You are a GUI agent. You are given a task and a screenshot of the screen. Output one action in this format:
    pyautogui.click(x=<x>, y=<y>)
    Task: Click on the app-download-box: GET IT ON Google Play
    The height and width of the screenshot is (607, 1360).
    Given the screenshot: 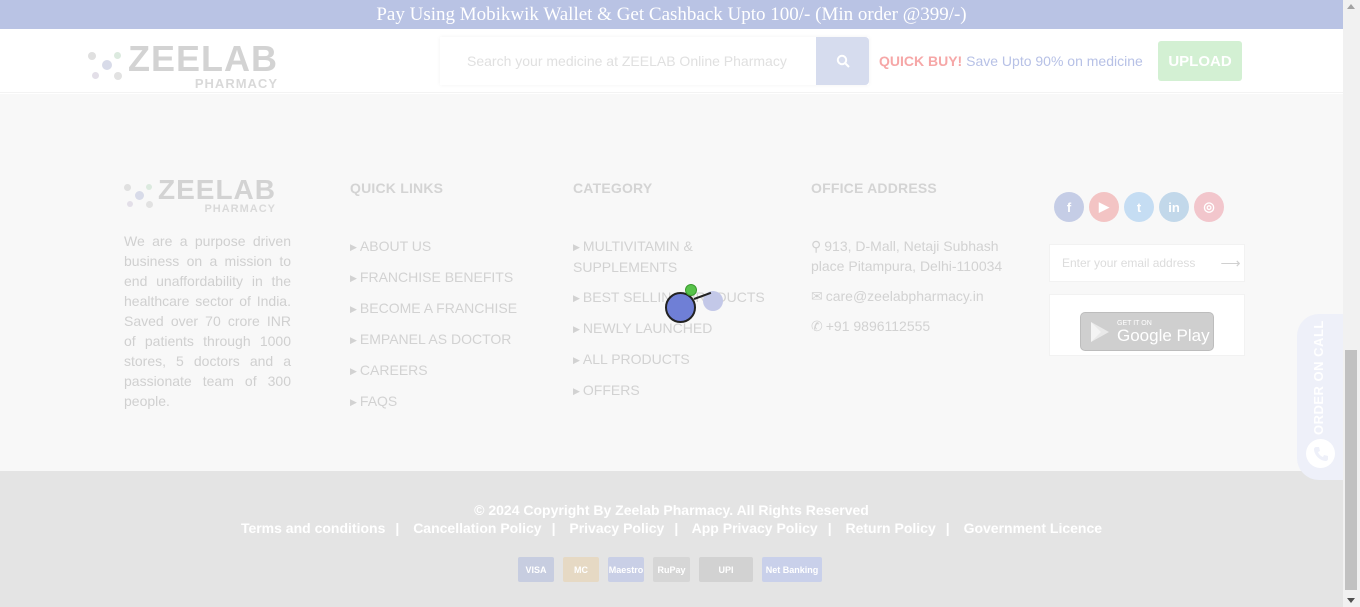 What is the action you would take?
    pyautogui.click(x=1147, y=325)
    